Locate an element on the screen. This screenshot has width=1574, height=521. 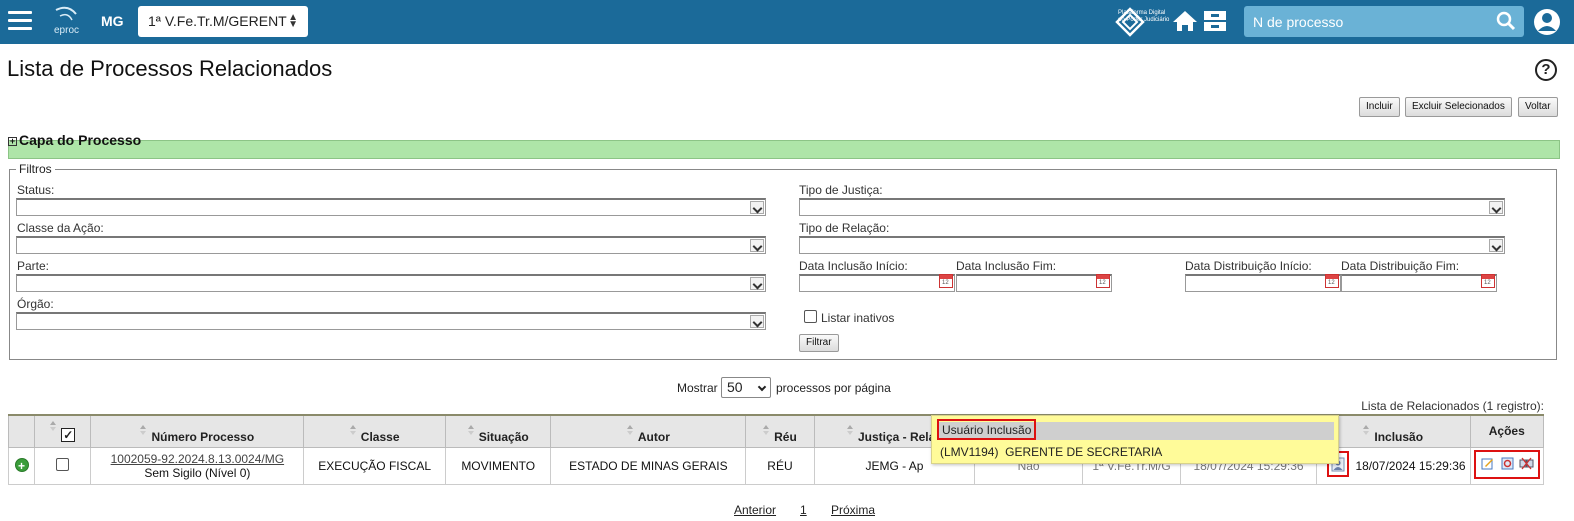
pdpj-text: Plataforma Digital do Poder Judiciário is located at coordinates (1144, 16).